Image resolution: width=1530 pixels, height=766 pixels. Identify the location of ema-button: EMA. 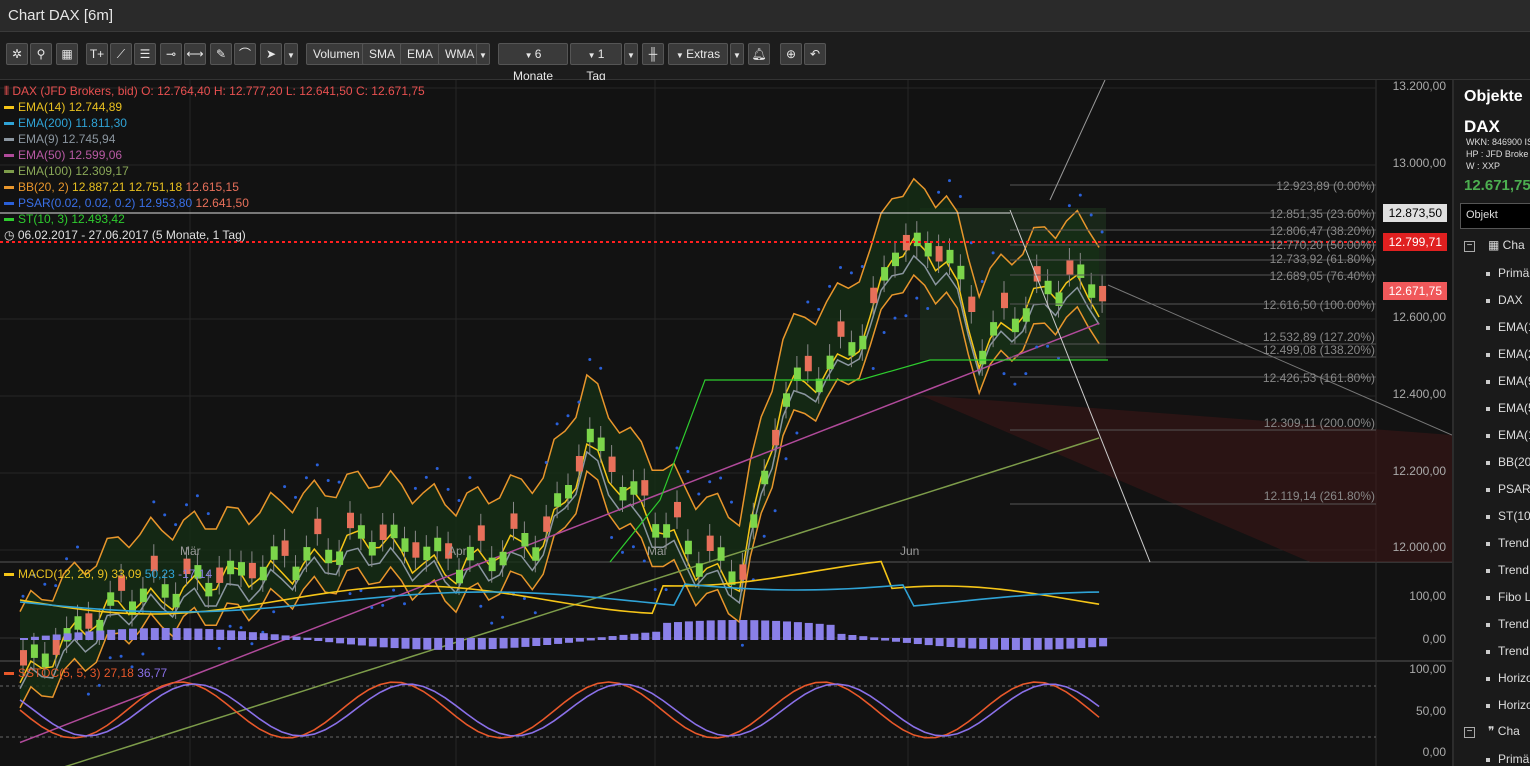
(420, 54).